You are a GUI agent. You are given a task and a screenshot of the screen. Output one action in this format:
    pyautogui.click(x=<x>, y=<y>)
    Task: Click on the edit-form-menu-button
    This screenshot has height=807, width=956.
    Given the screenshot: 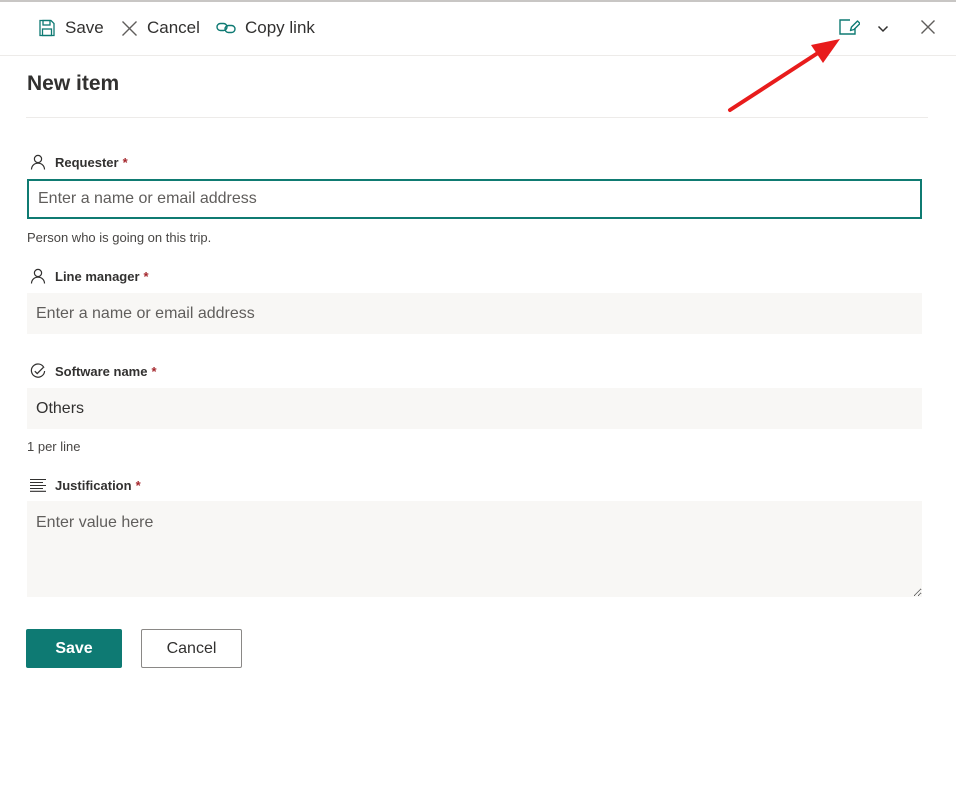 What is the action you would take?
    pyautogui.click(x=883, y=29)
    